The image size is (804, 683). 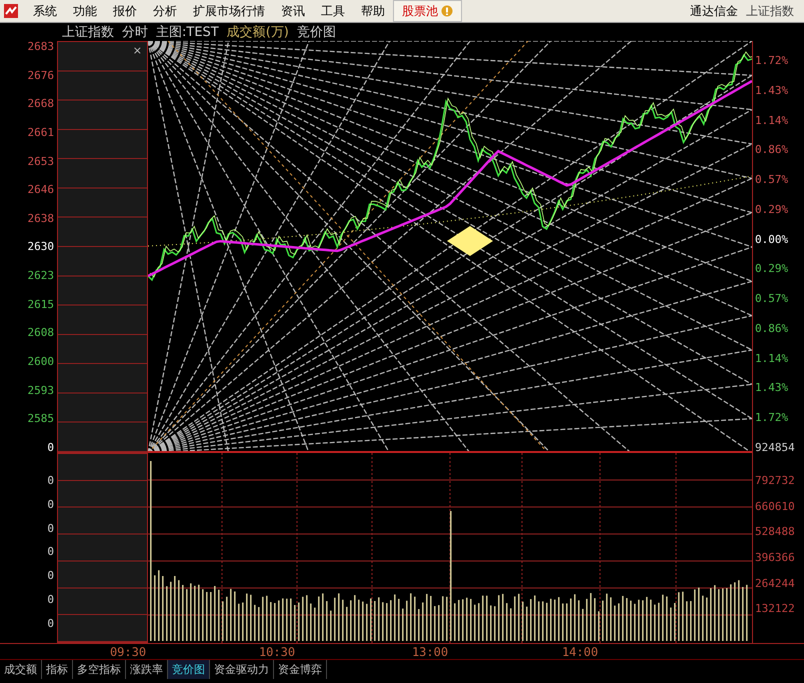 I want to click on price-axis-label: 0, so click(x=50, y=447).